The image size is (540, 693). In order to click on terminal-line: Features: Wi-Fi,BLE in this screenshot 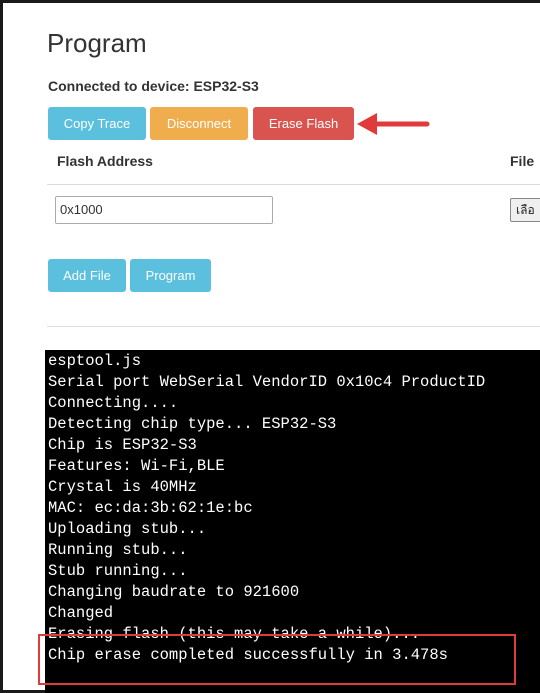, I will do `click(136, 466)`.